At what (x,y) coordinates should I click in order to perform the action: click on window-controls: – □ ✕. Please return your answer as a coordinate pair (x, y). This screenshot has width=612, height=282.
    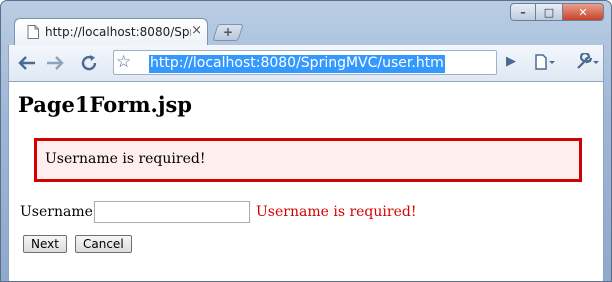
    Looking at the image, I should click on (557, 12).